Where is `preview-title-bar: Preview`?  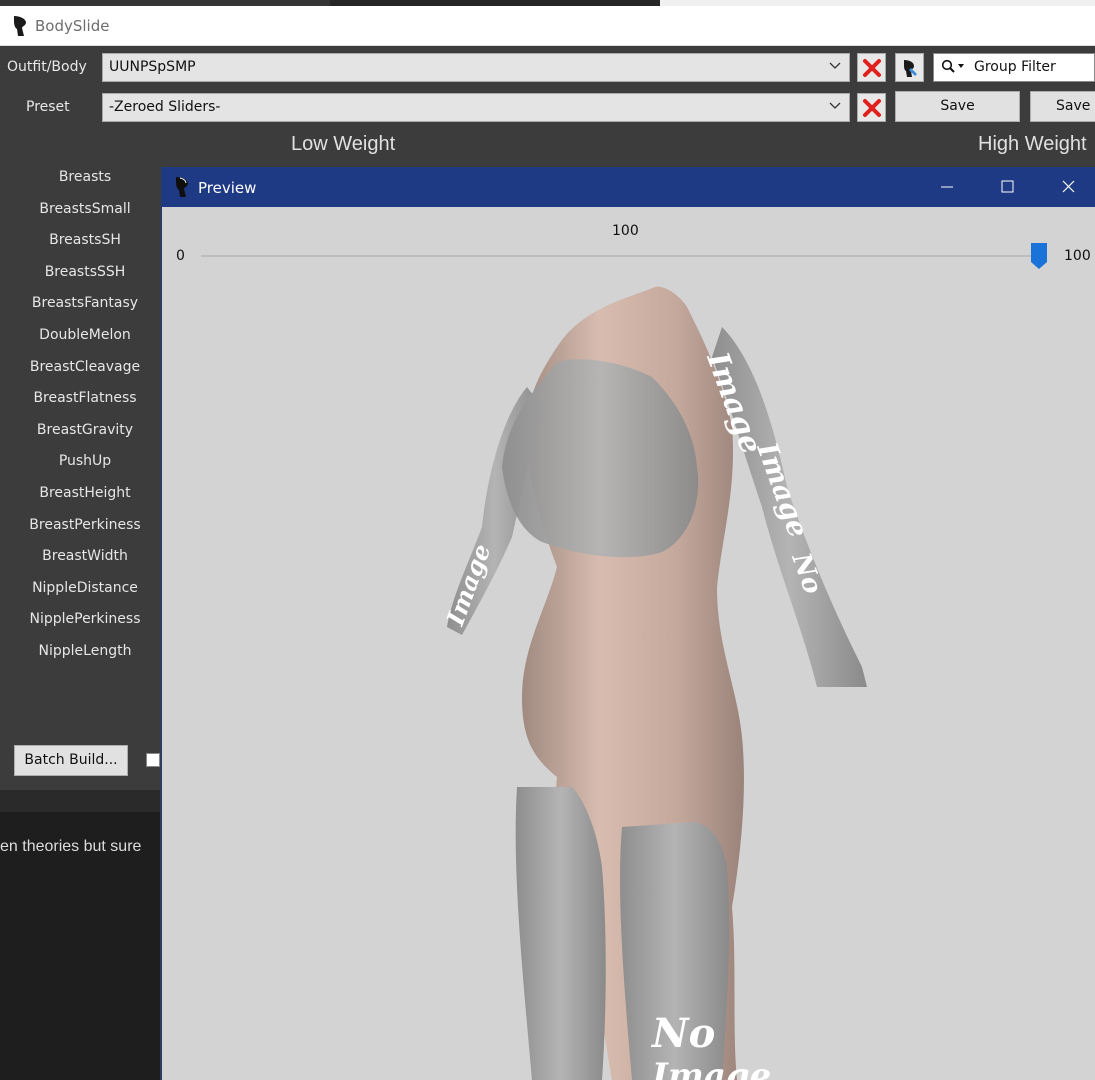 preview-title-bar: Preview is located at coordinates (628, 187).